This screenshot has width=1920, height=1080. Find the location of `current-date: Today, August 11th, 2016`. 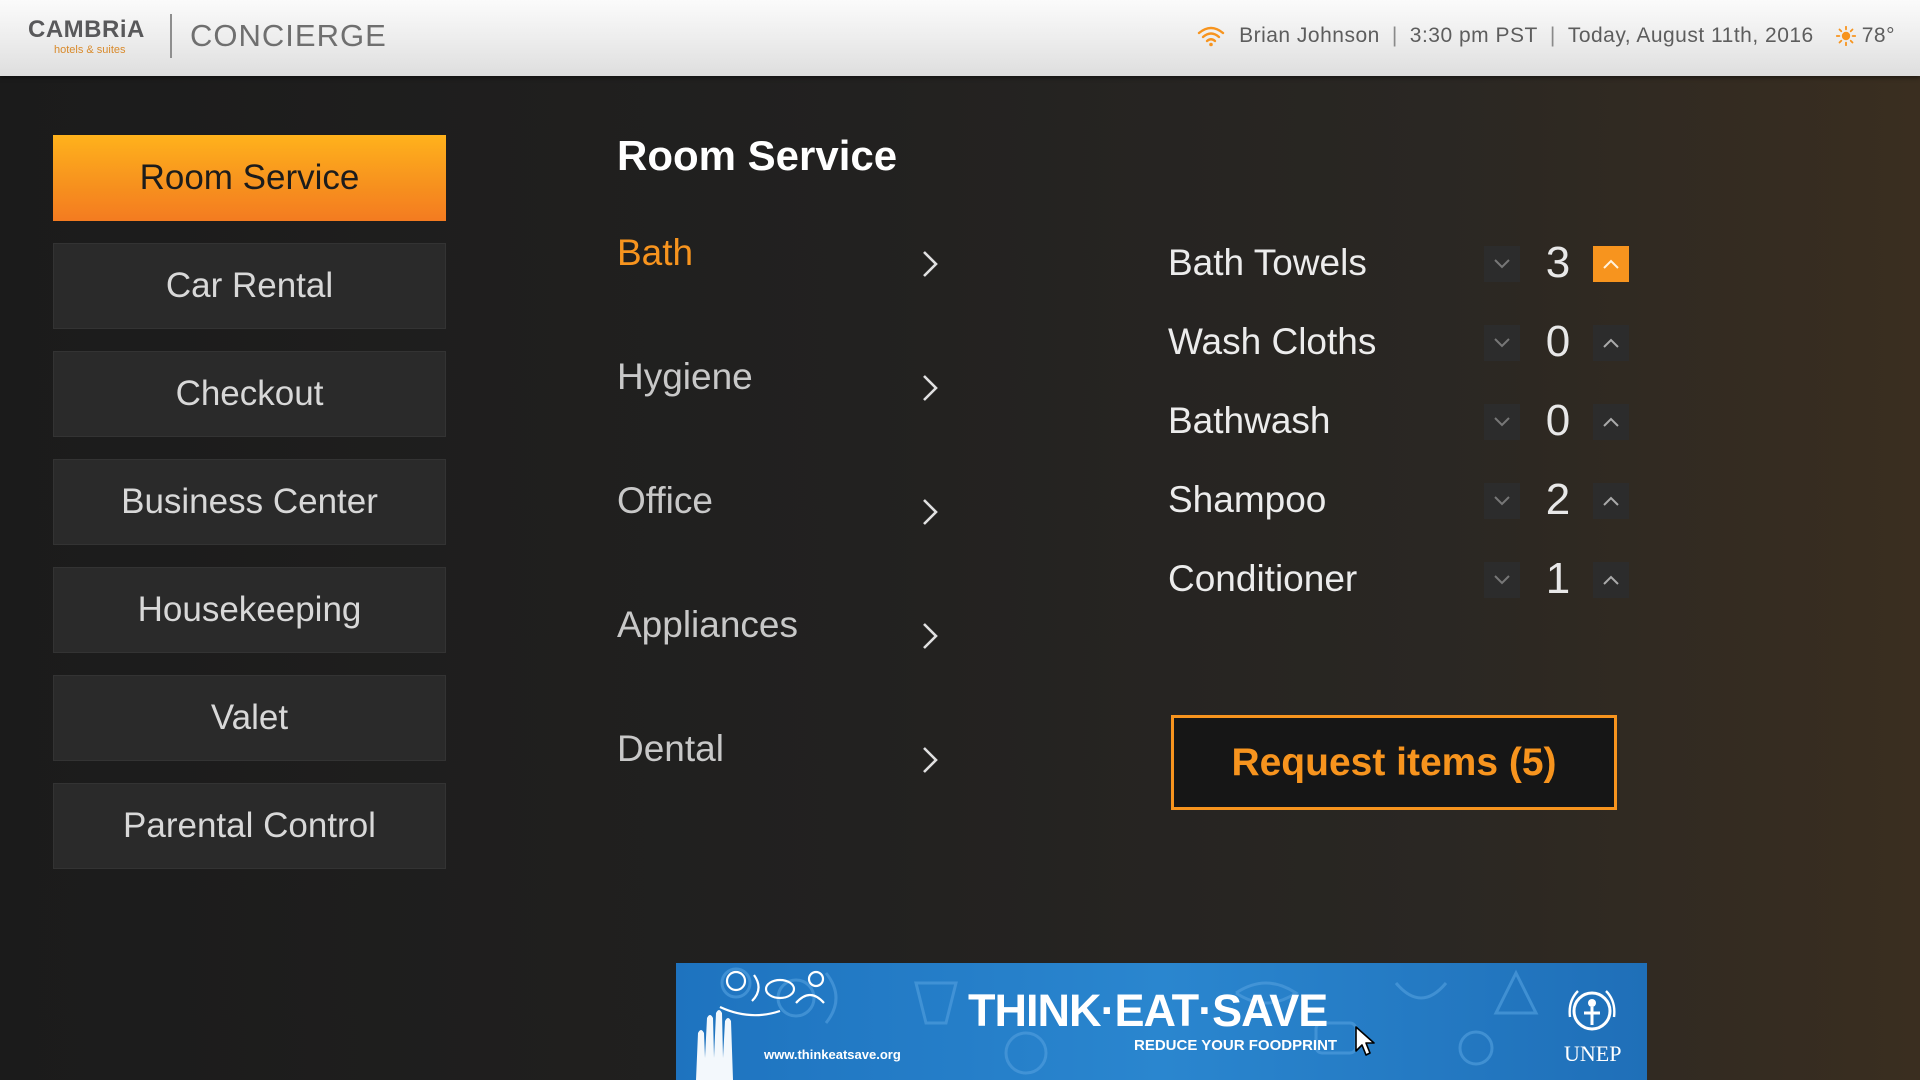

current-date: Today, August 11th, 2016 is located at coordinates (1690, 35).